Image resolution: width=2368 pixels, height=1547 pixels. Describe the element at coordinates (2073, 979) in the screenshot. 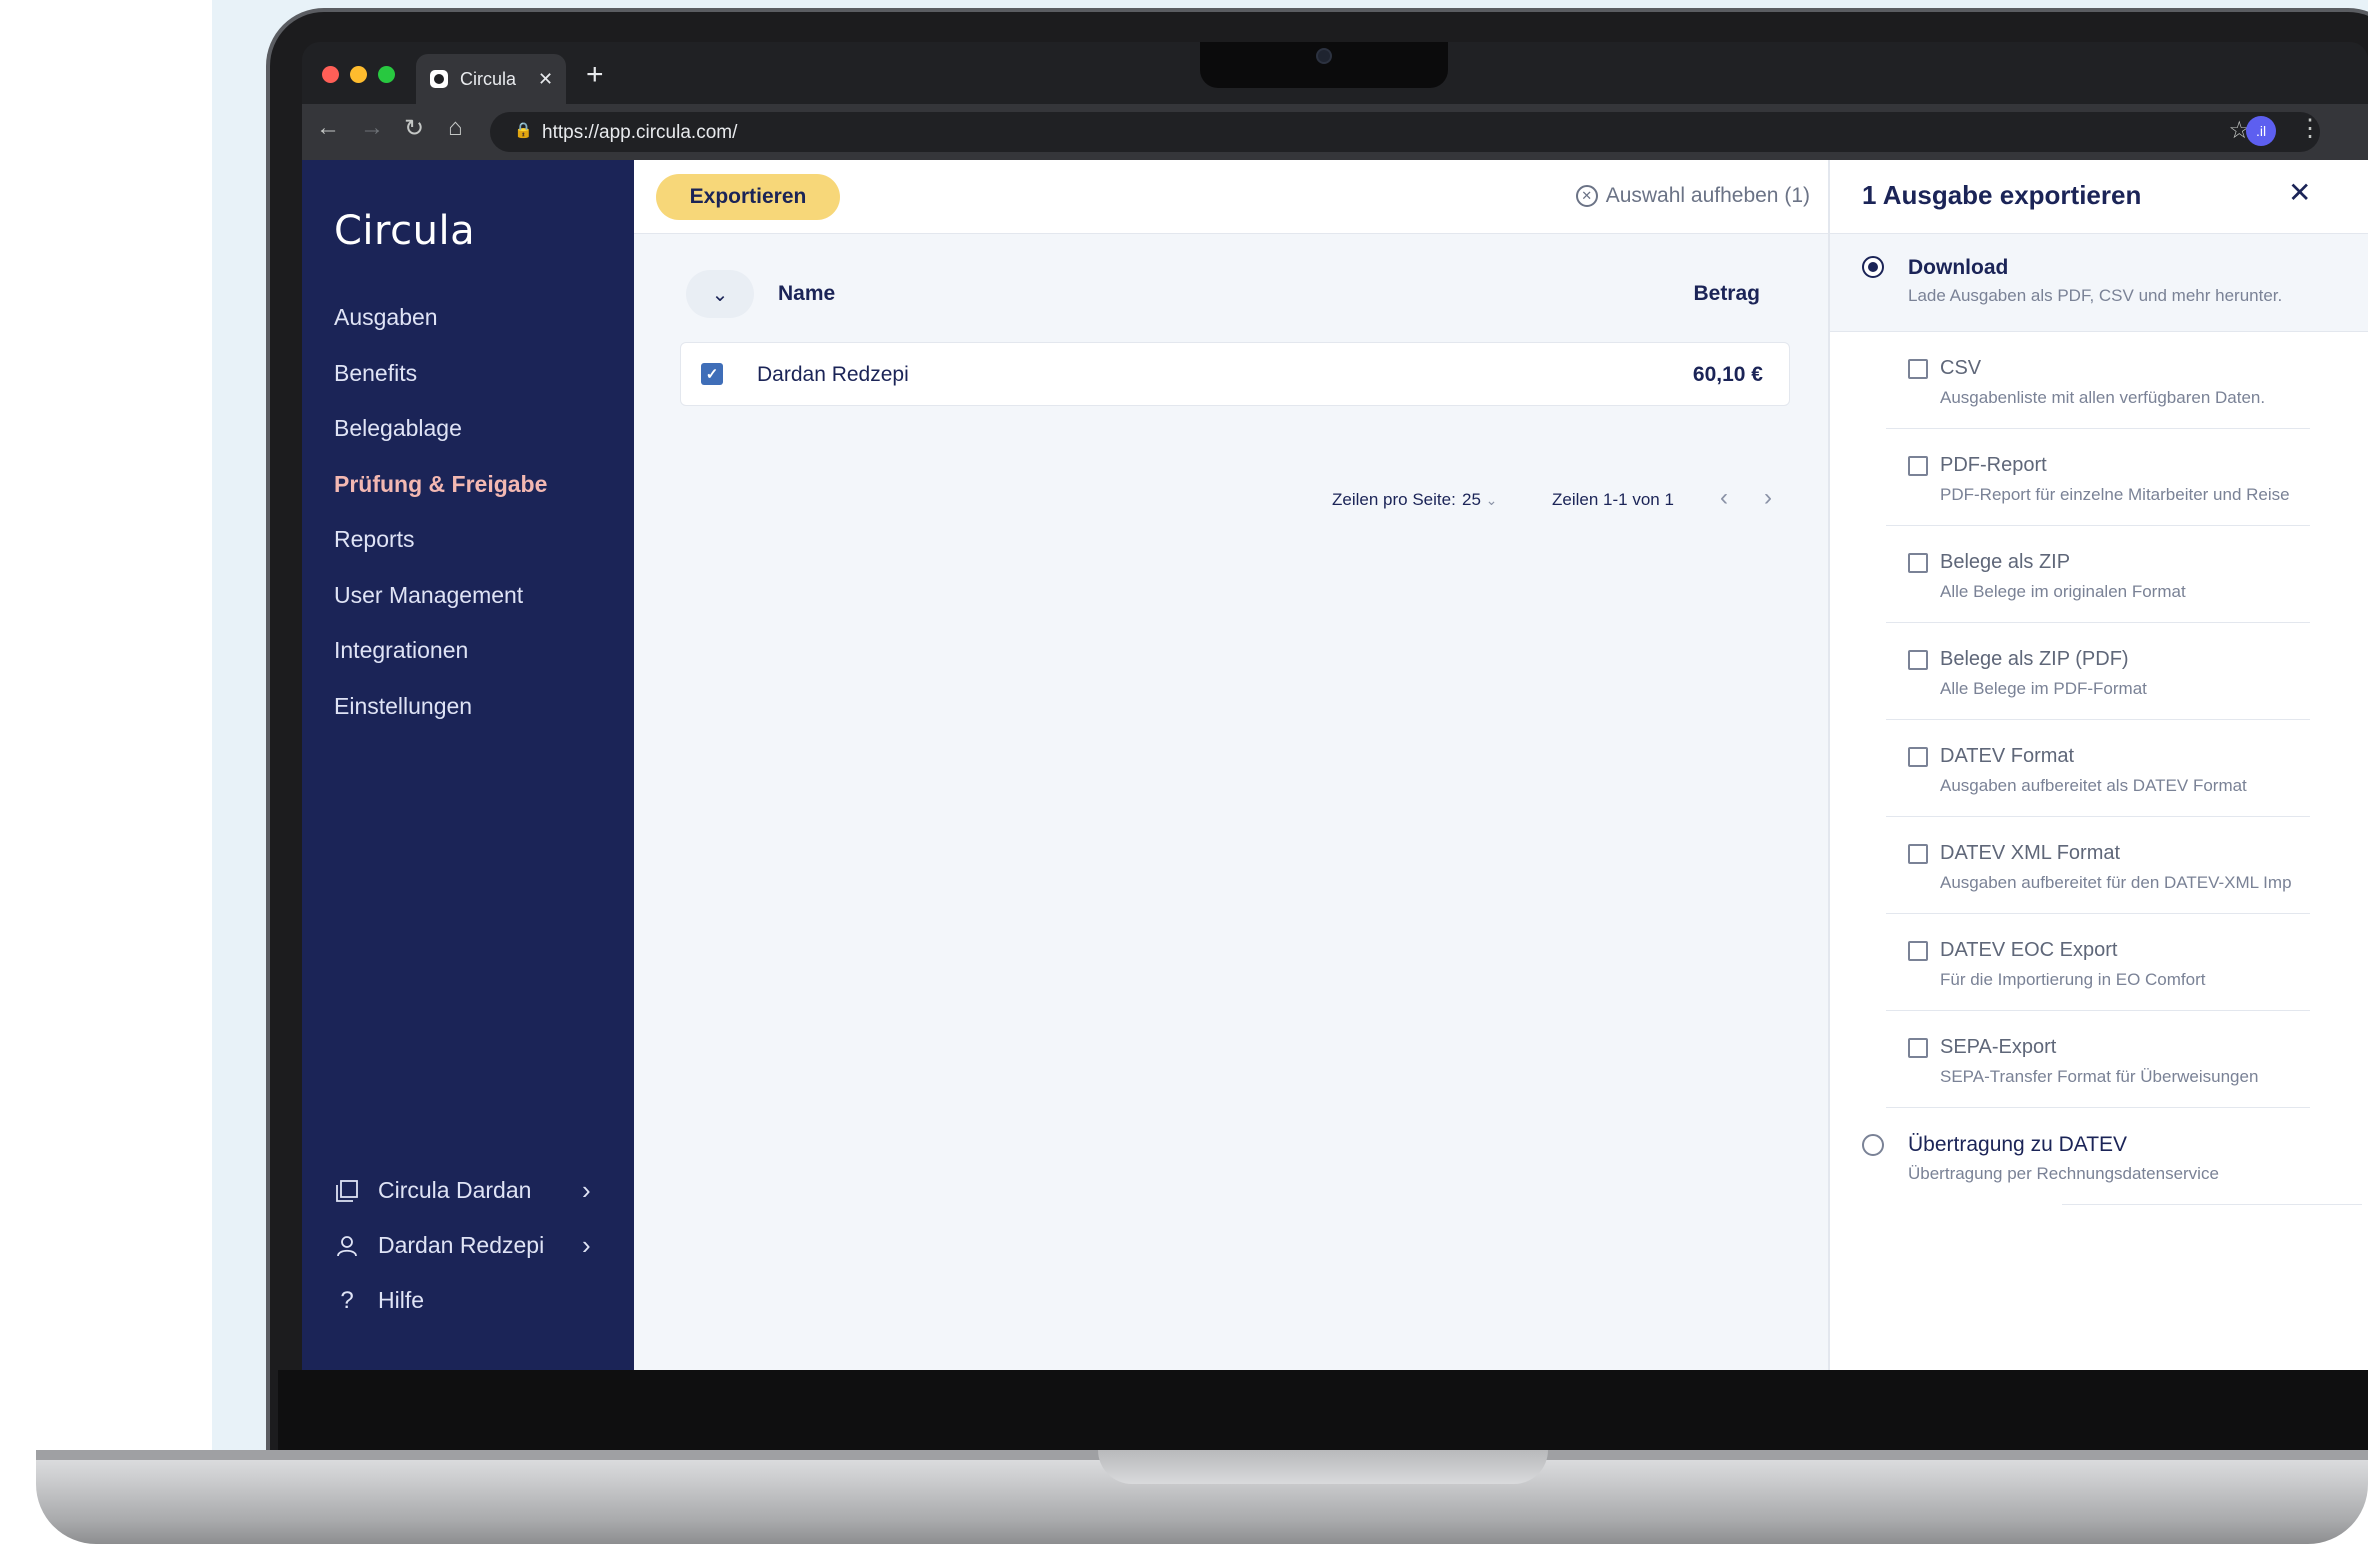

I see `option-subtitle-datev-eoc: Für die Importierung in EO Comfort` at that location.